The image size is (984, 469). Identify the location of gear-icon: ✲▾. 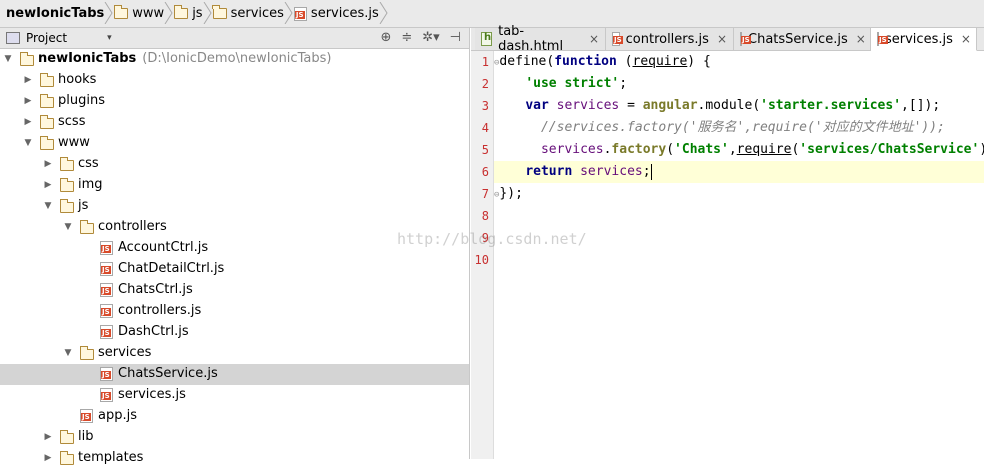
(430, 37).